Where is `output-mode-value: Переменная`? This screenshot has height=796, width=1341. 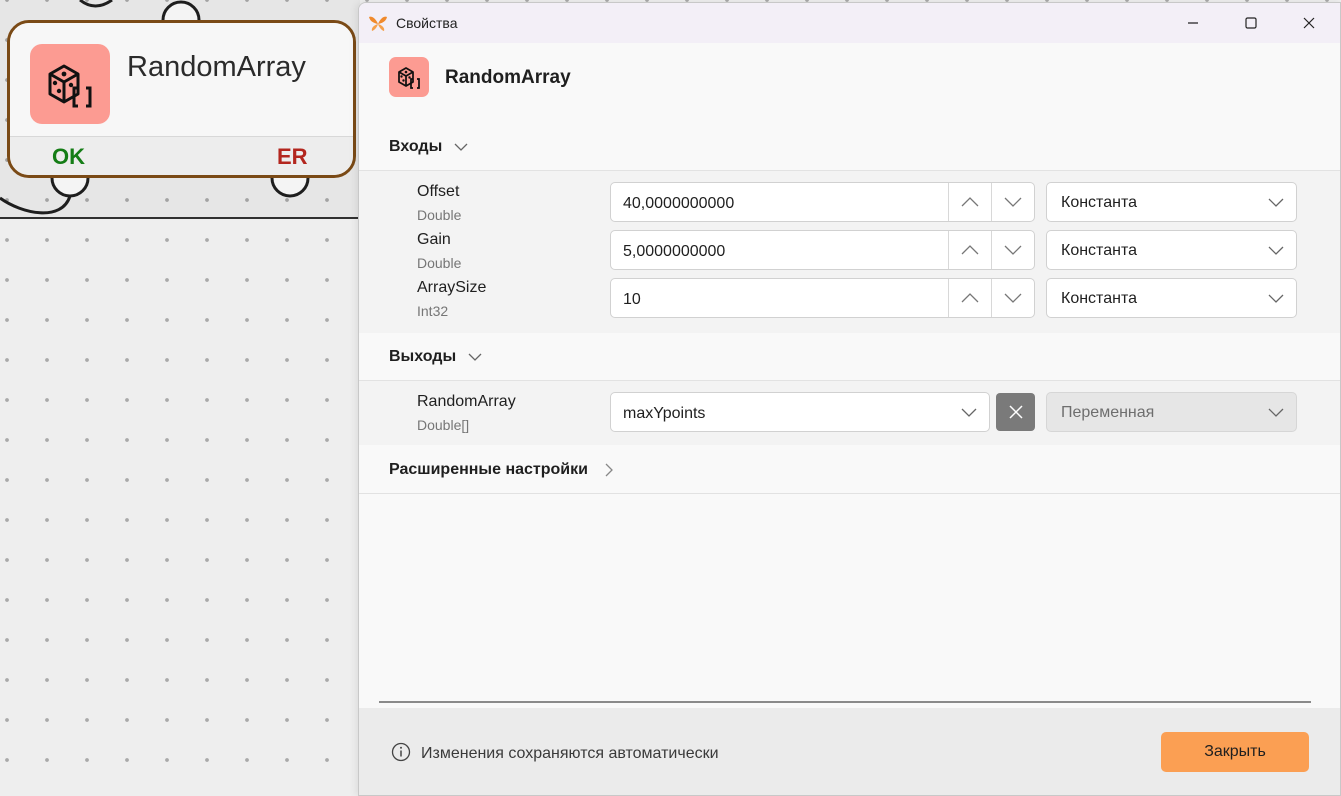
output-mode-value: Переменная is located at coordinates (1108, 412).